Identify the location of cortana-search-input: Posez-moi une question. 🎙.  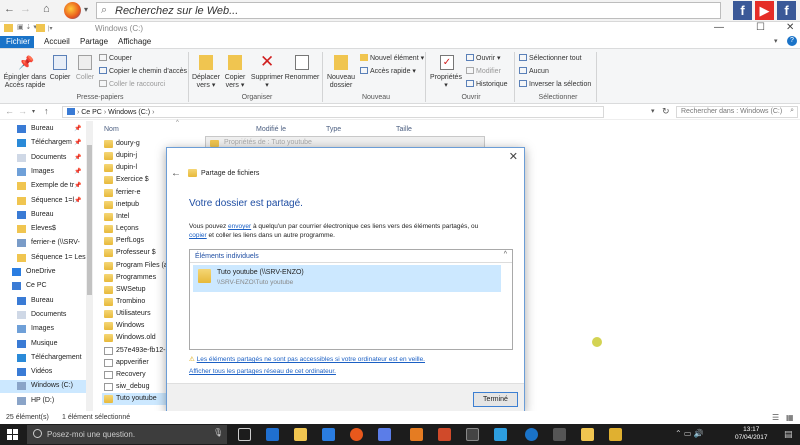
(127, 434).